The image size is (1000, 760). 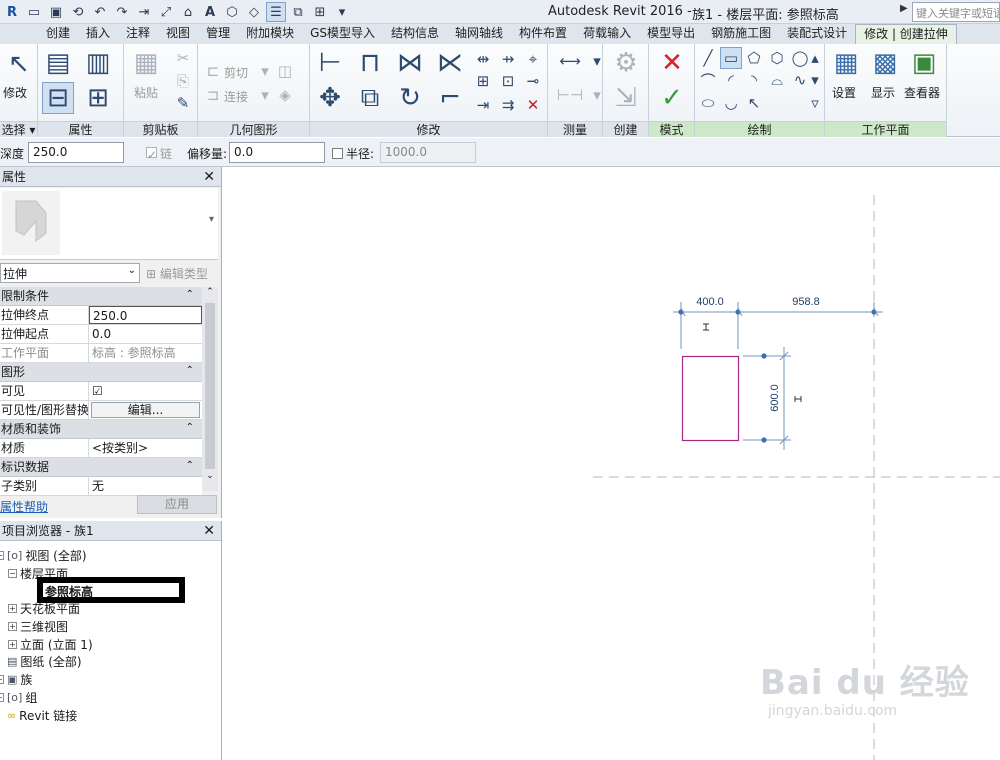 I want to click on tab-gs-import: GS模型导入, so click(x=342, y=34).